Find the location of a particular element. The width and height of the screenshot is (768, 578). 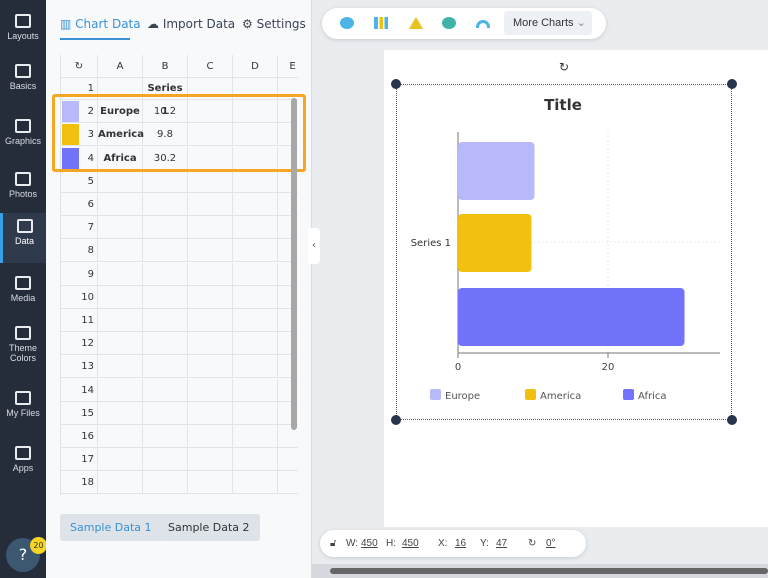

row-number: 15 is located at coordinates (79, 413).